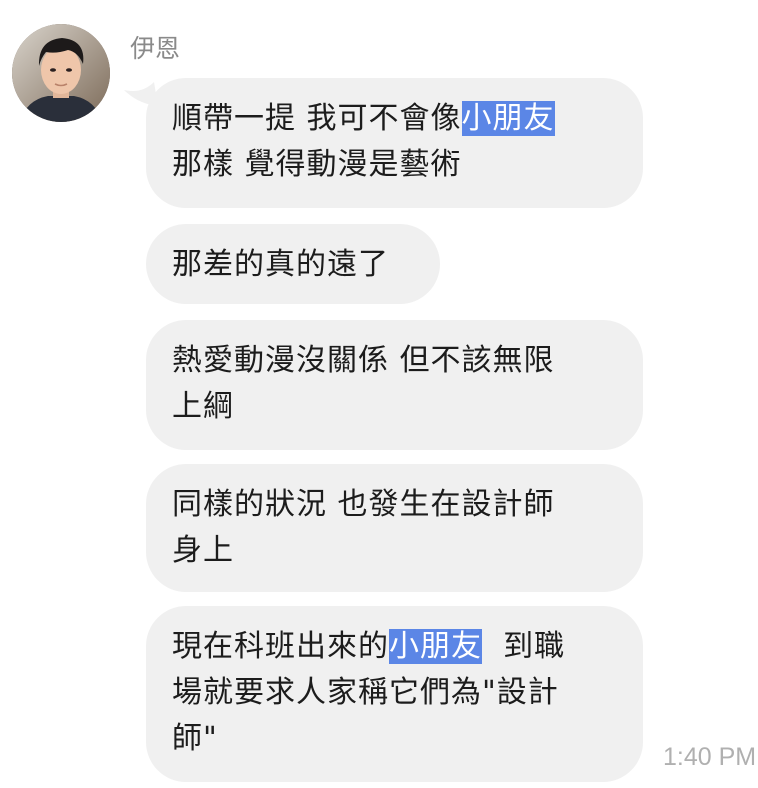 The height and width of the screenshot is (788, 758). I want to click on message-line: 那差的真的遠了, so click(280, 264).